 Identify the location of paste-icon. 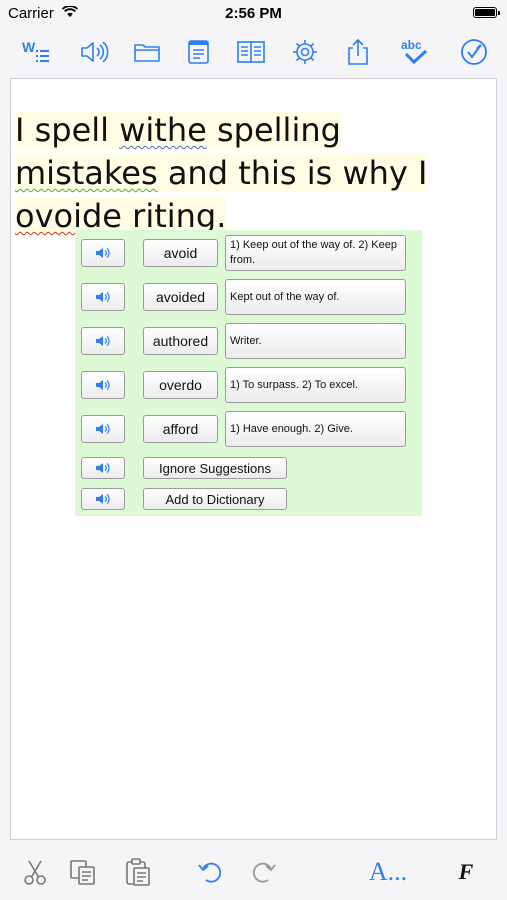
(138, 872).